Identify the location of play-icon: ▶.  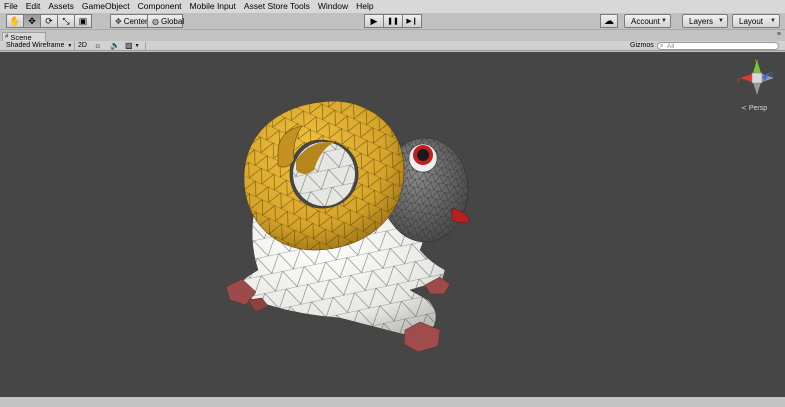
(374, 20).